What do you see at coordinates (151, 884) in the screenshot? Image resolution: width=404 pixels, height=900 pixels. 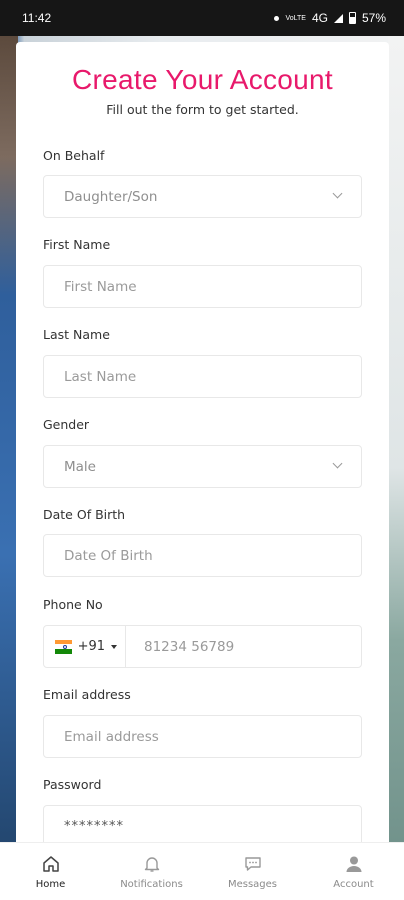 I see `nav-notifications-label: Notifications` at bounding box center [151, 884].